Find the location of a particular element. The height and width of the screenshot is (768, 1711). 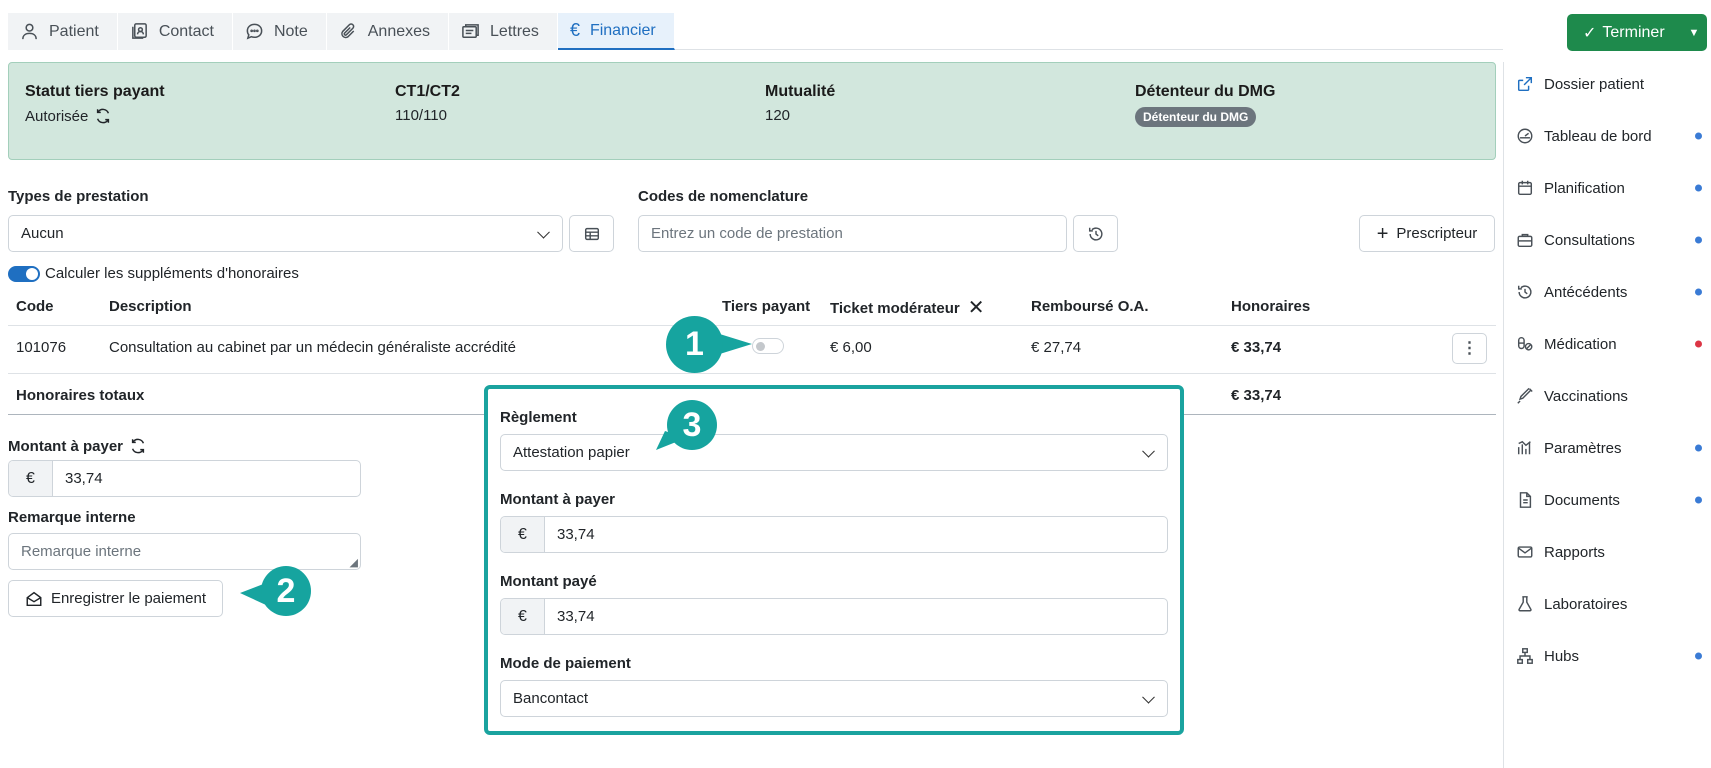

enregistrer-button: Enregistrer le paiement is located at coordinates (115, 598).